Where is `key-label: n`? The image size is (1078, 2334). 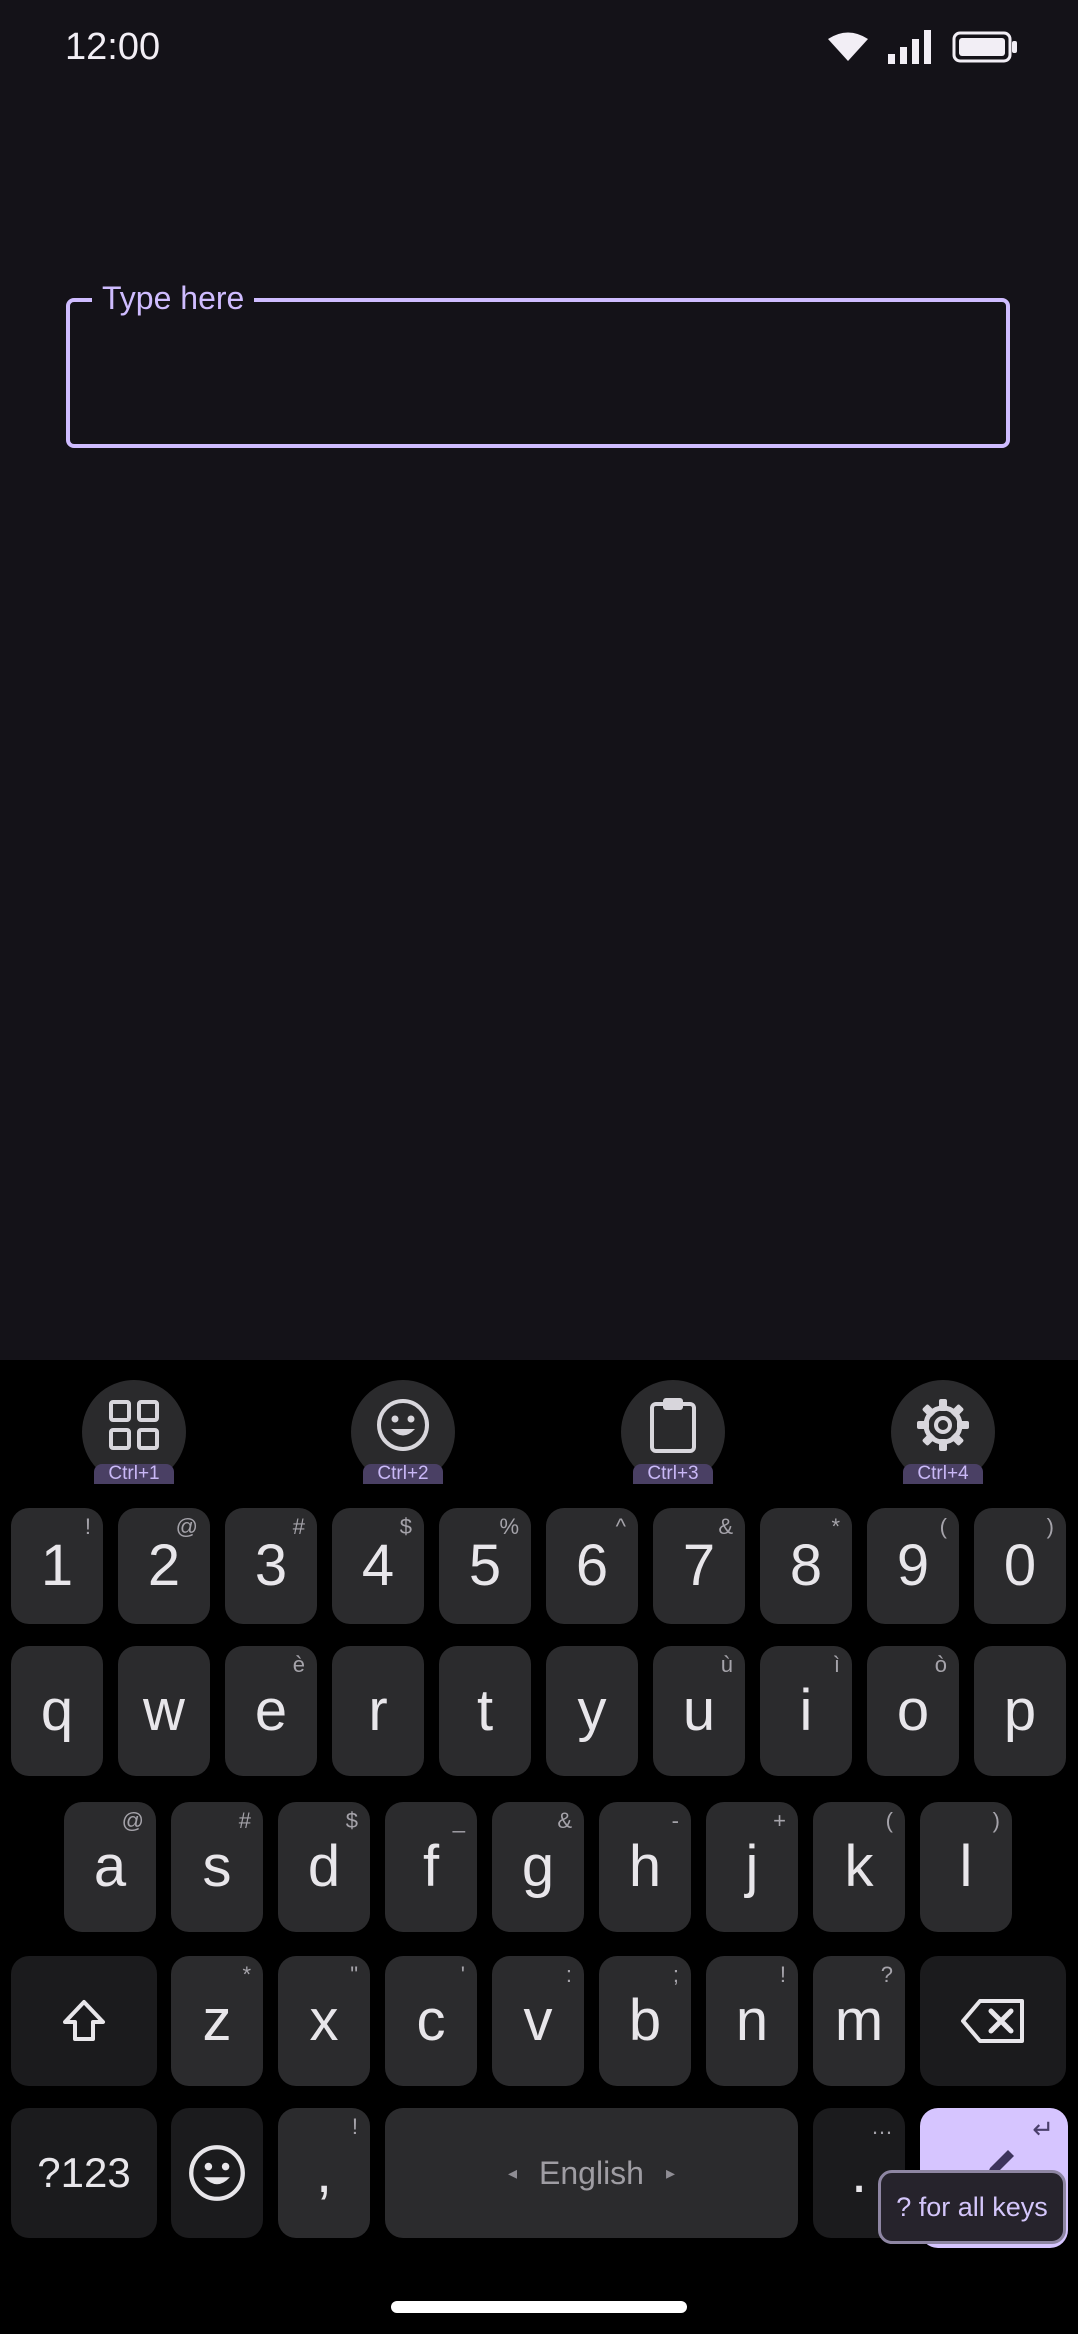
key-label: n is located at coordinates (752, 2020).